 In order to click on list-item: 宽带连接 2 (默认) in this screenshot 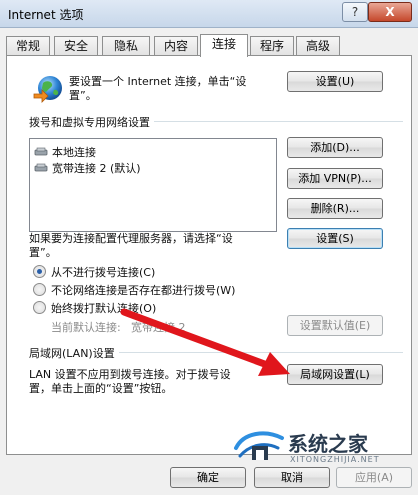, I will do `click(87, 168)`.